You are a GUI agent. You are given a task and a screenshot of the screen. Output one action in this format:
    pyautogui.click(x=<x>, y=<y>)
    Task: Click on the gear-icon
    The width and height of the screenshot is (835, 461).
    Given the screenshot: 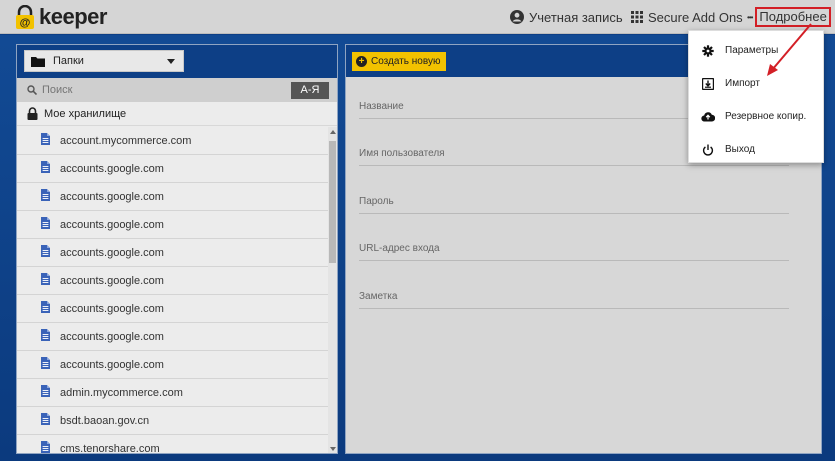 What is the action you would take?
    pyautogui.click(x=708, y=50)
    